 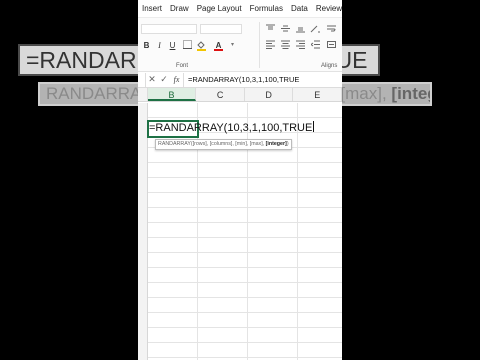 I want to click on ribbon: B I U A ▾ Font Aligns, so click(x=240, y=45).